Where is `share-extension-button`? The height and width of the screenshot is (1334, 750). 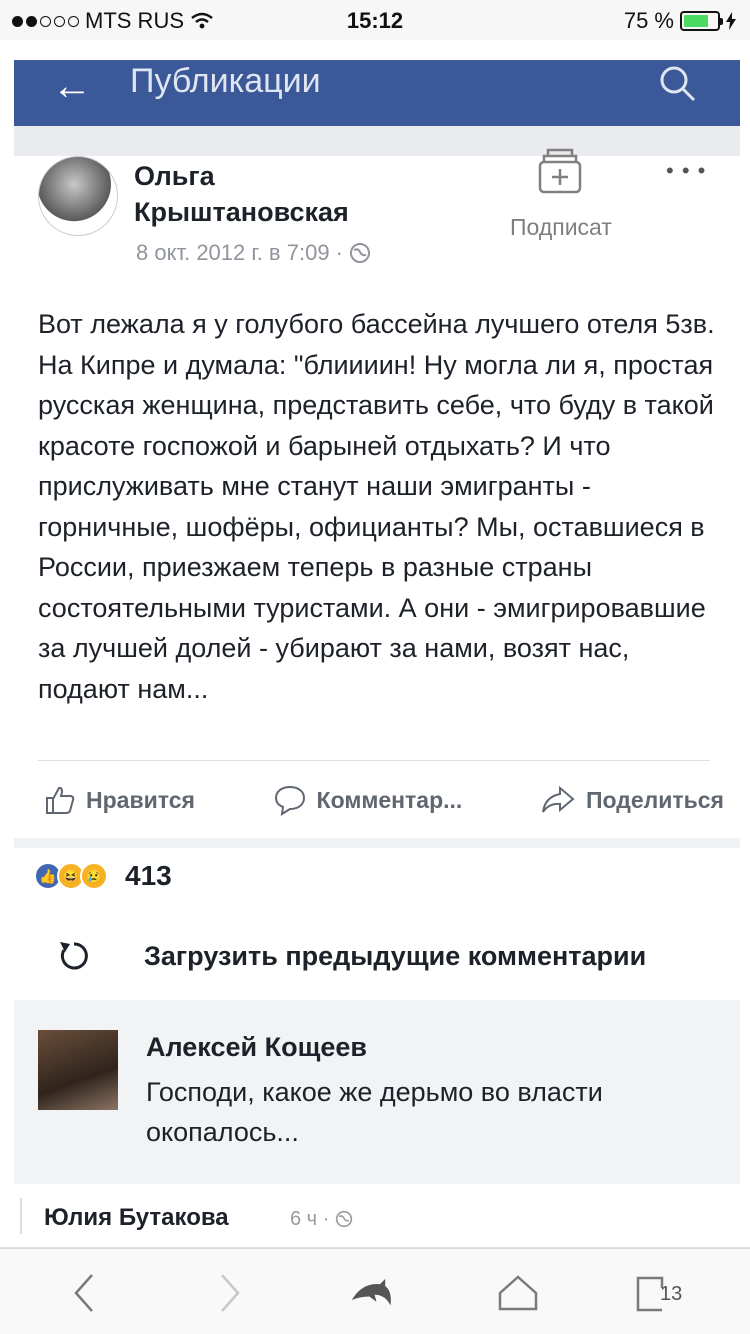 share-extension-button is located at coordinates (372, 1293).